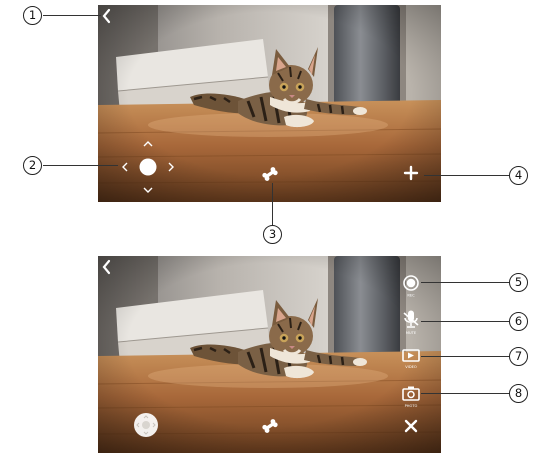 The width and height of the screenshot is (536, 453). What do you see at coordinates (518, 175) in the screenshot?
I see `callout-4: 4` at bounding box center [518, 175].